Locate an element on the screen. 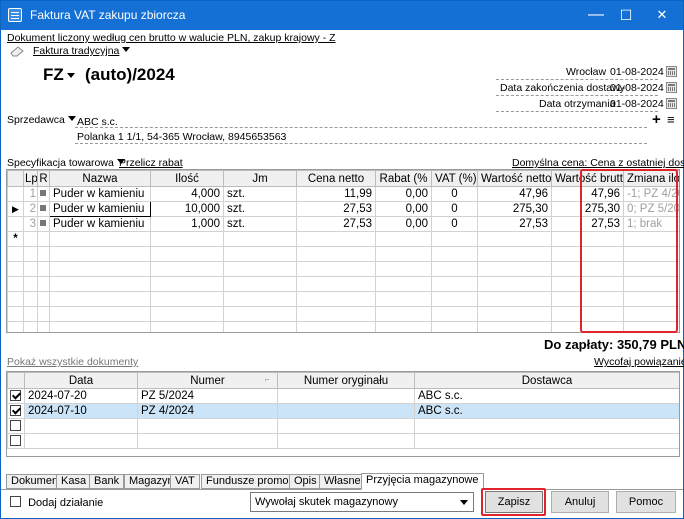 Image resolution: width=684 pixels, height=519 pixels. add-seller-icon: + is located at coordinates (656, 119).